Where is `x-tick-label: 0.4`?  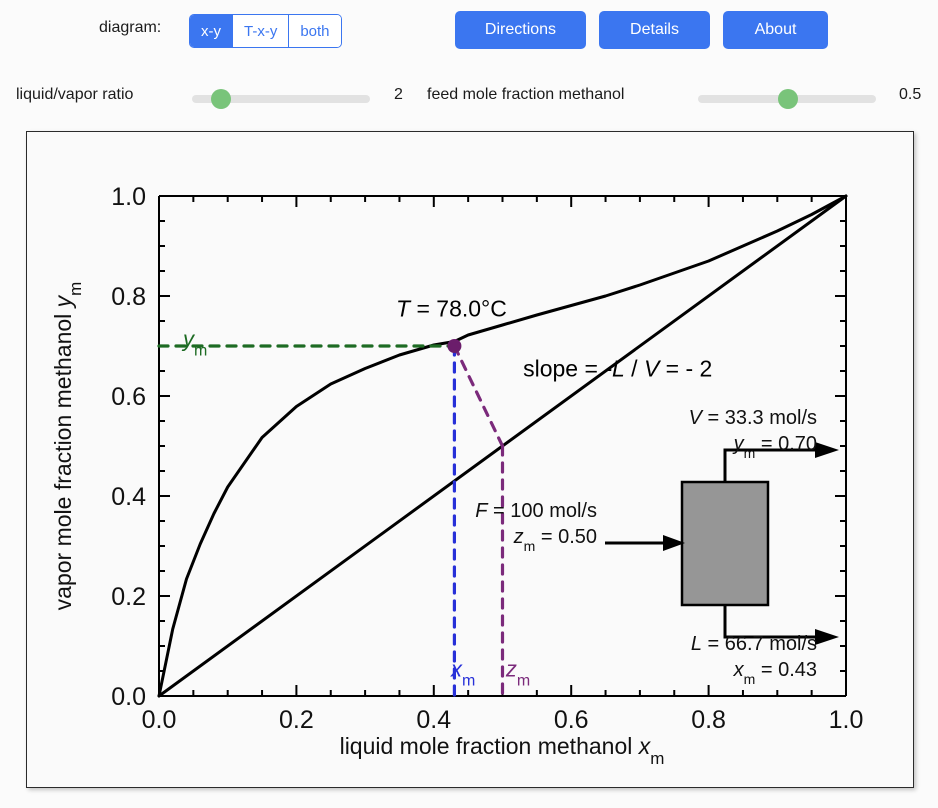 x-tick-label: 0.4 is located at coordinates (433, 720).